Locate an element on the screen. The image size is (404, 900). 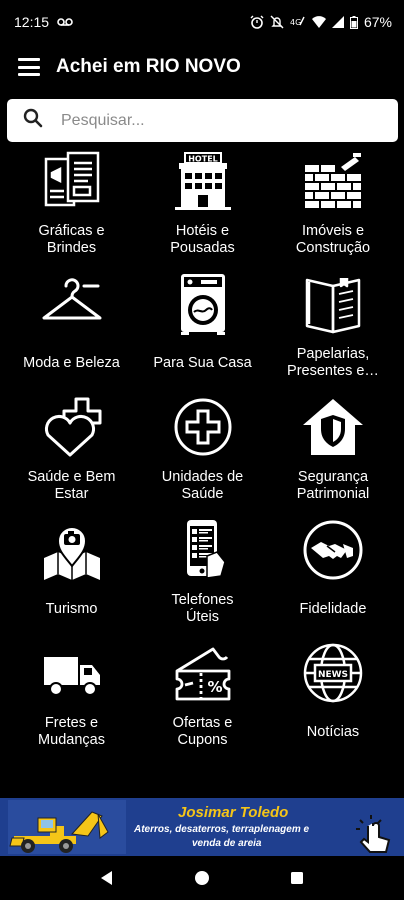
banner-description-line2: venda de areia is located at coordinates (227, 843).